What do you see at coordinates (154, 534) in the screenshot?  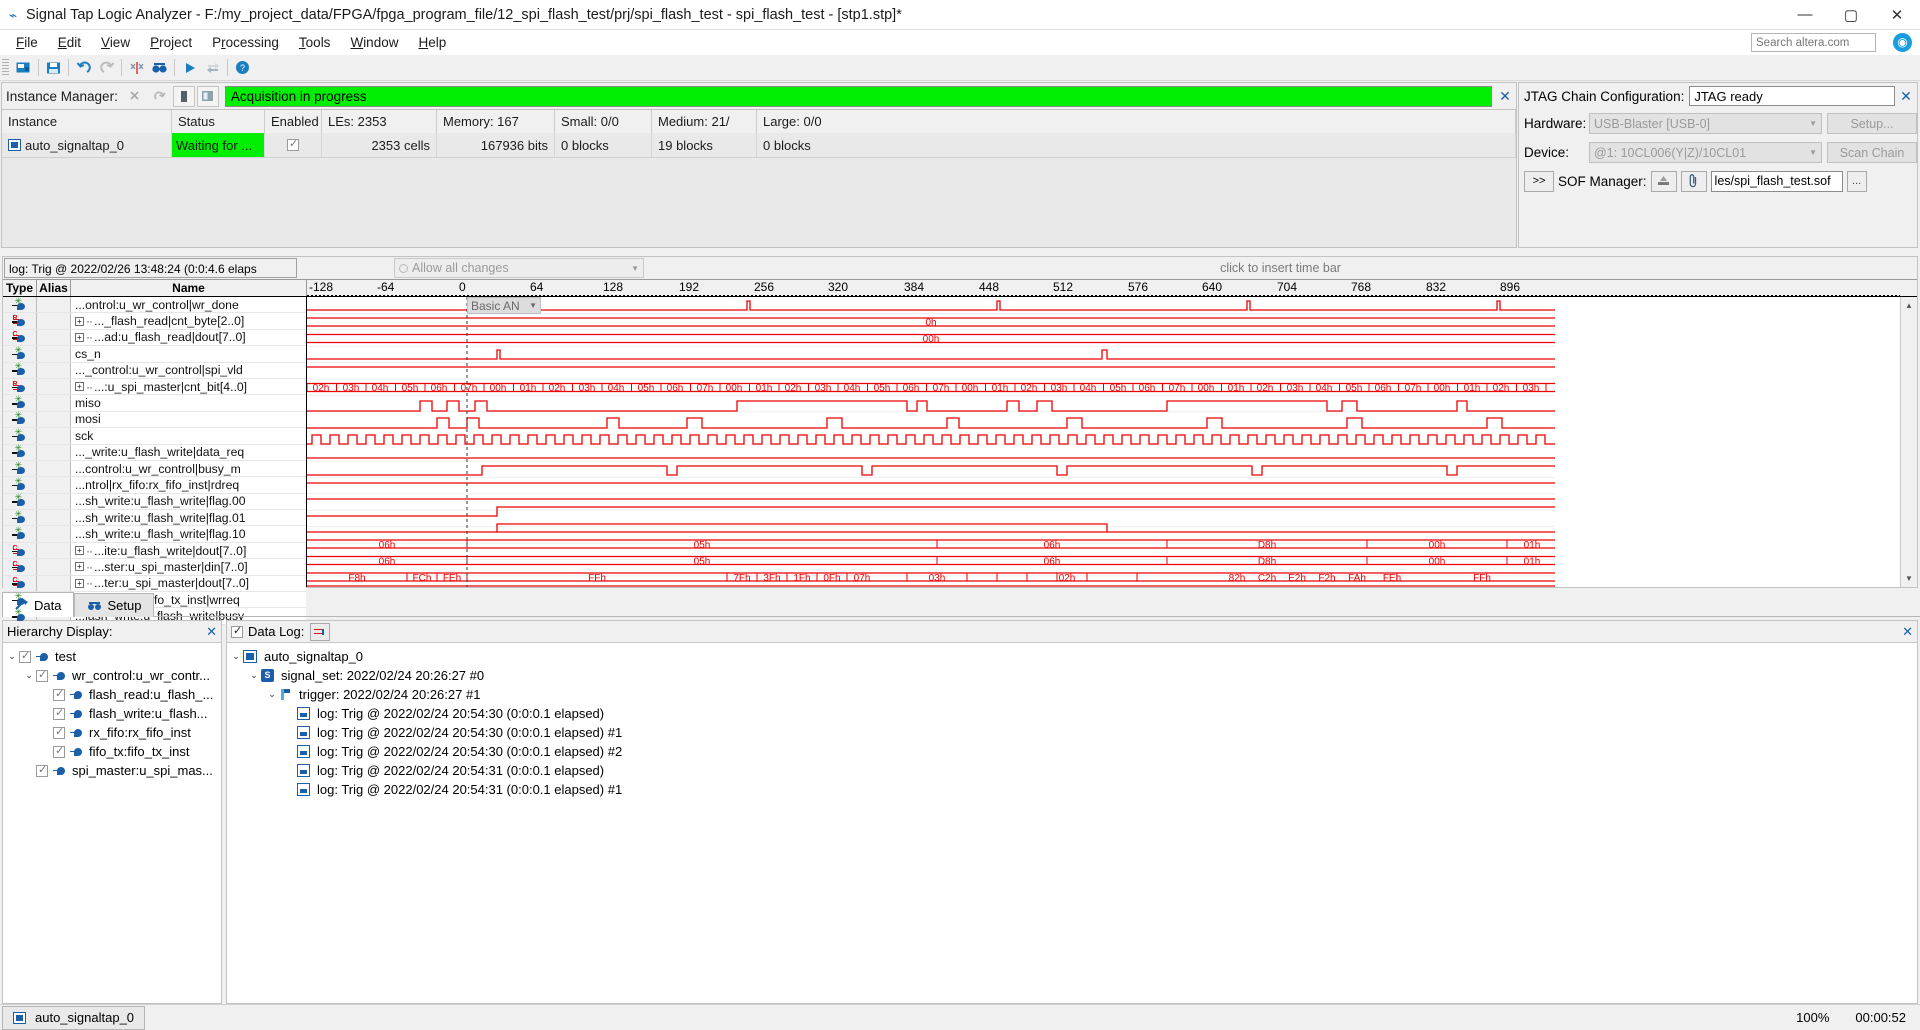 I see `signal-row: ✳ ...sh_write:u_flash_write|flag.10` at bounding box center [154, 534].